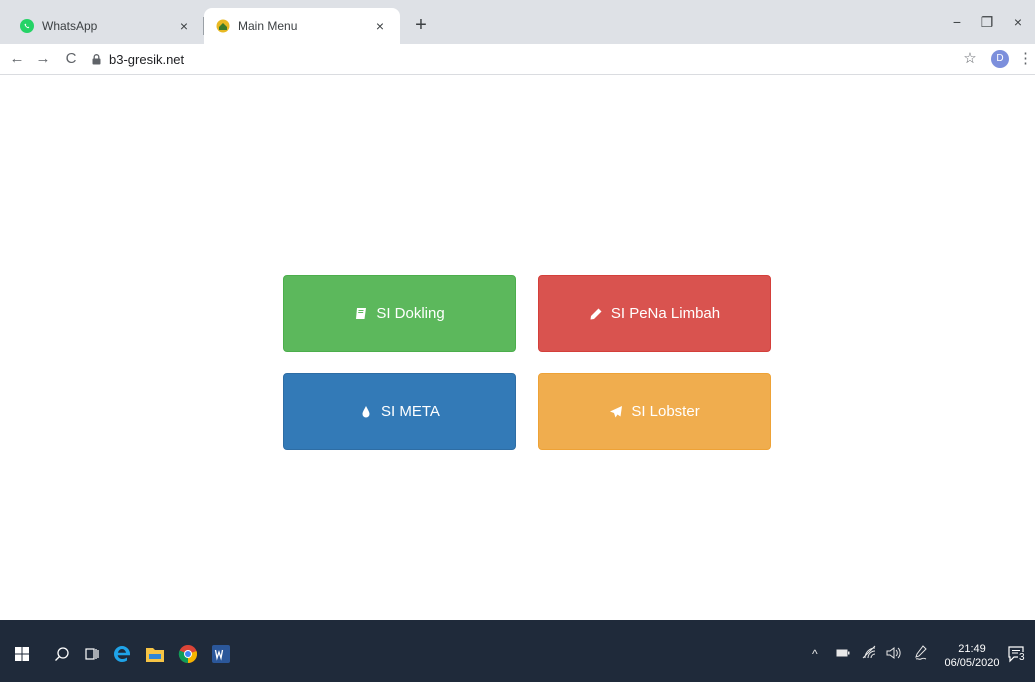 This screenshot has width=1035, height=682. Describe the element at coordinates (96, 58) in the screenshot. I see `lock-icon` at that location.